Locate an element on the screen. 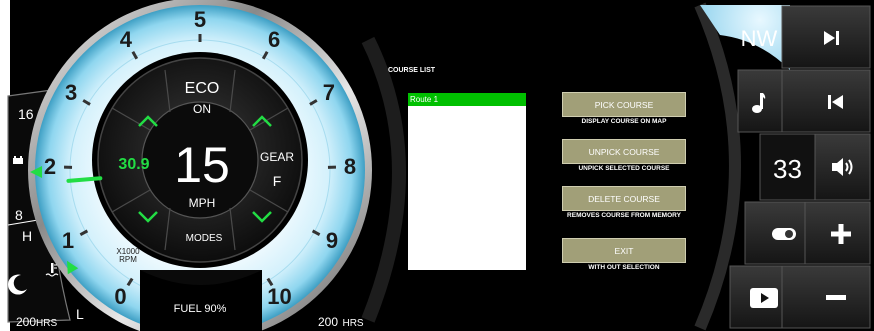  route-item-1: Route 1 is located at coordinates (467, 99).